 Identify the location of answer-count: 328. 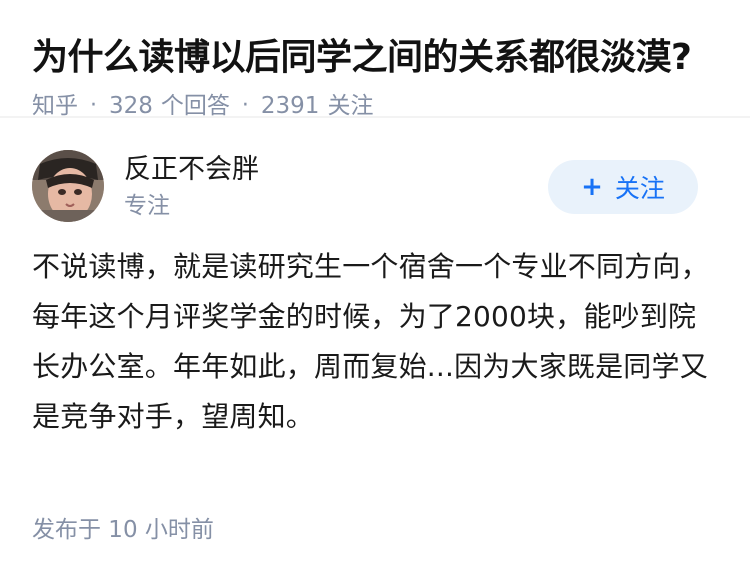
(131, 106).